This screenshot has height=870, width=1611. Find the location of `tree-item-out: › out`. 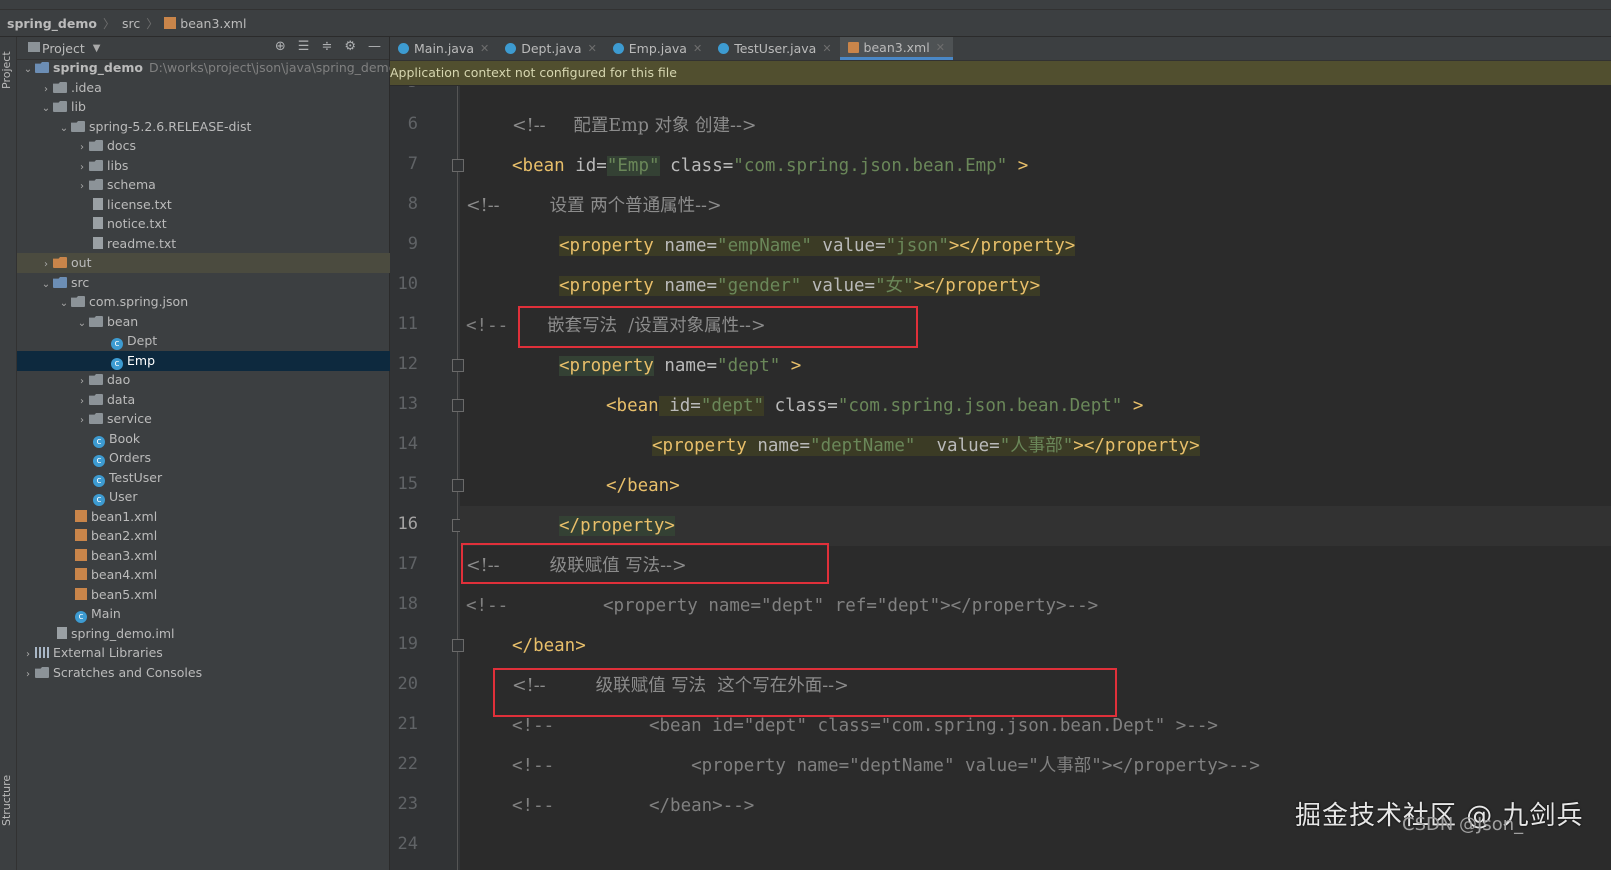

tree-item-out: › out is located at coordinates (214, 263).